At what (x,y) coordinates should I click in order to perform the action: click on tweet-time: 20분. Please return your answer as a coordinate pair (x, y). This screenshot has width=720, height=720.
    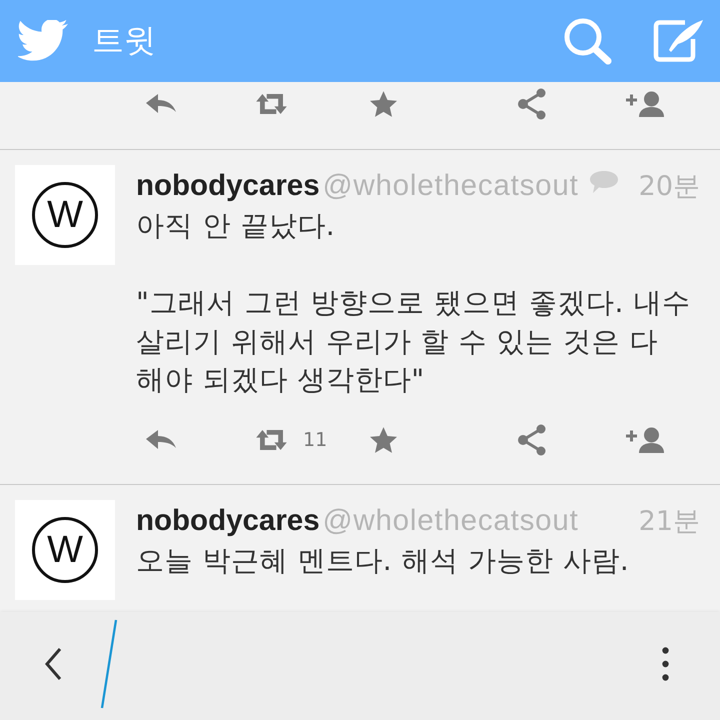
    Looking at the image, I should click on (669, 187).